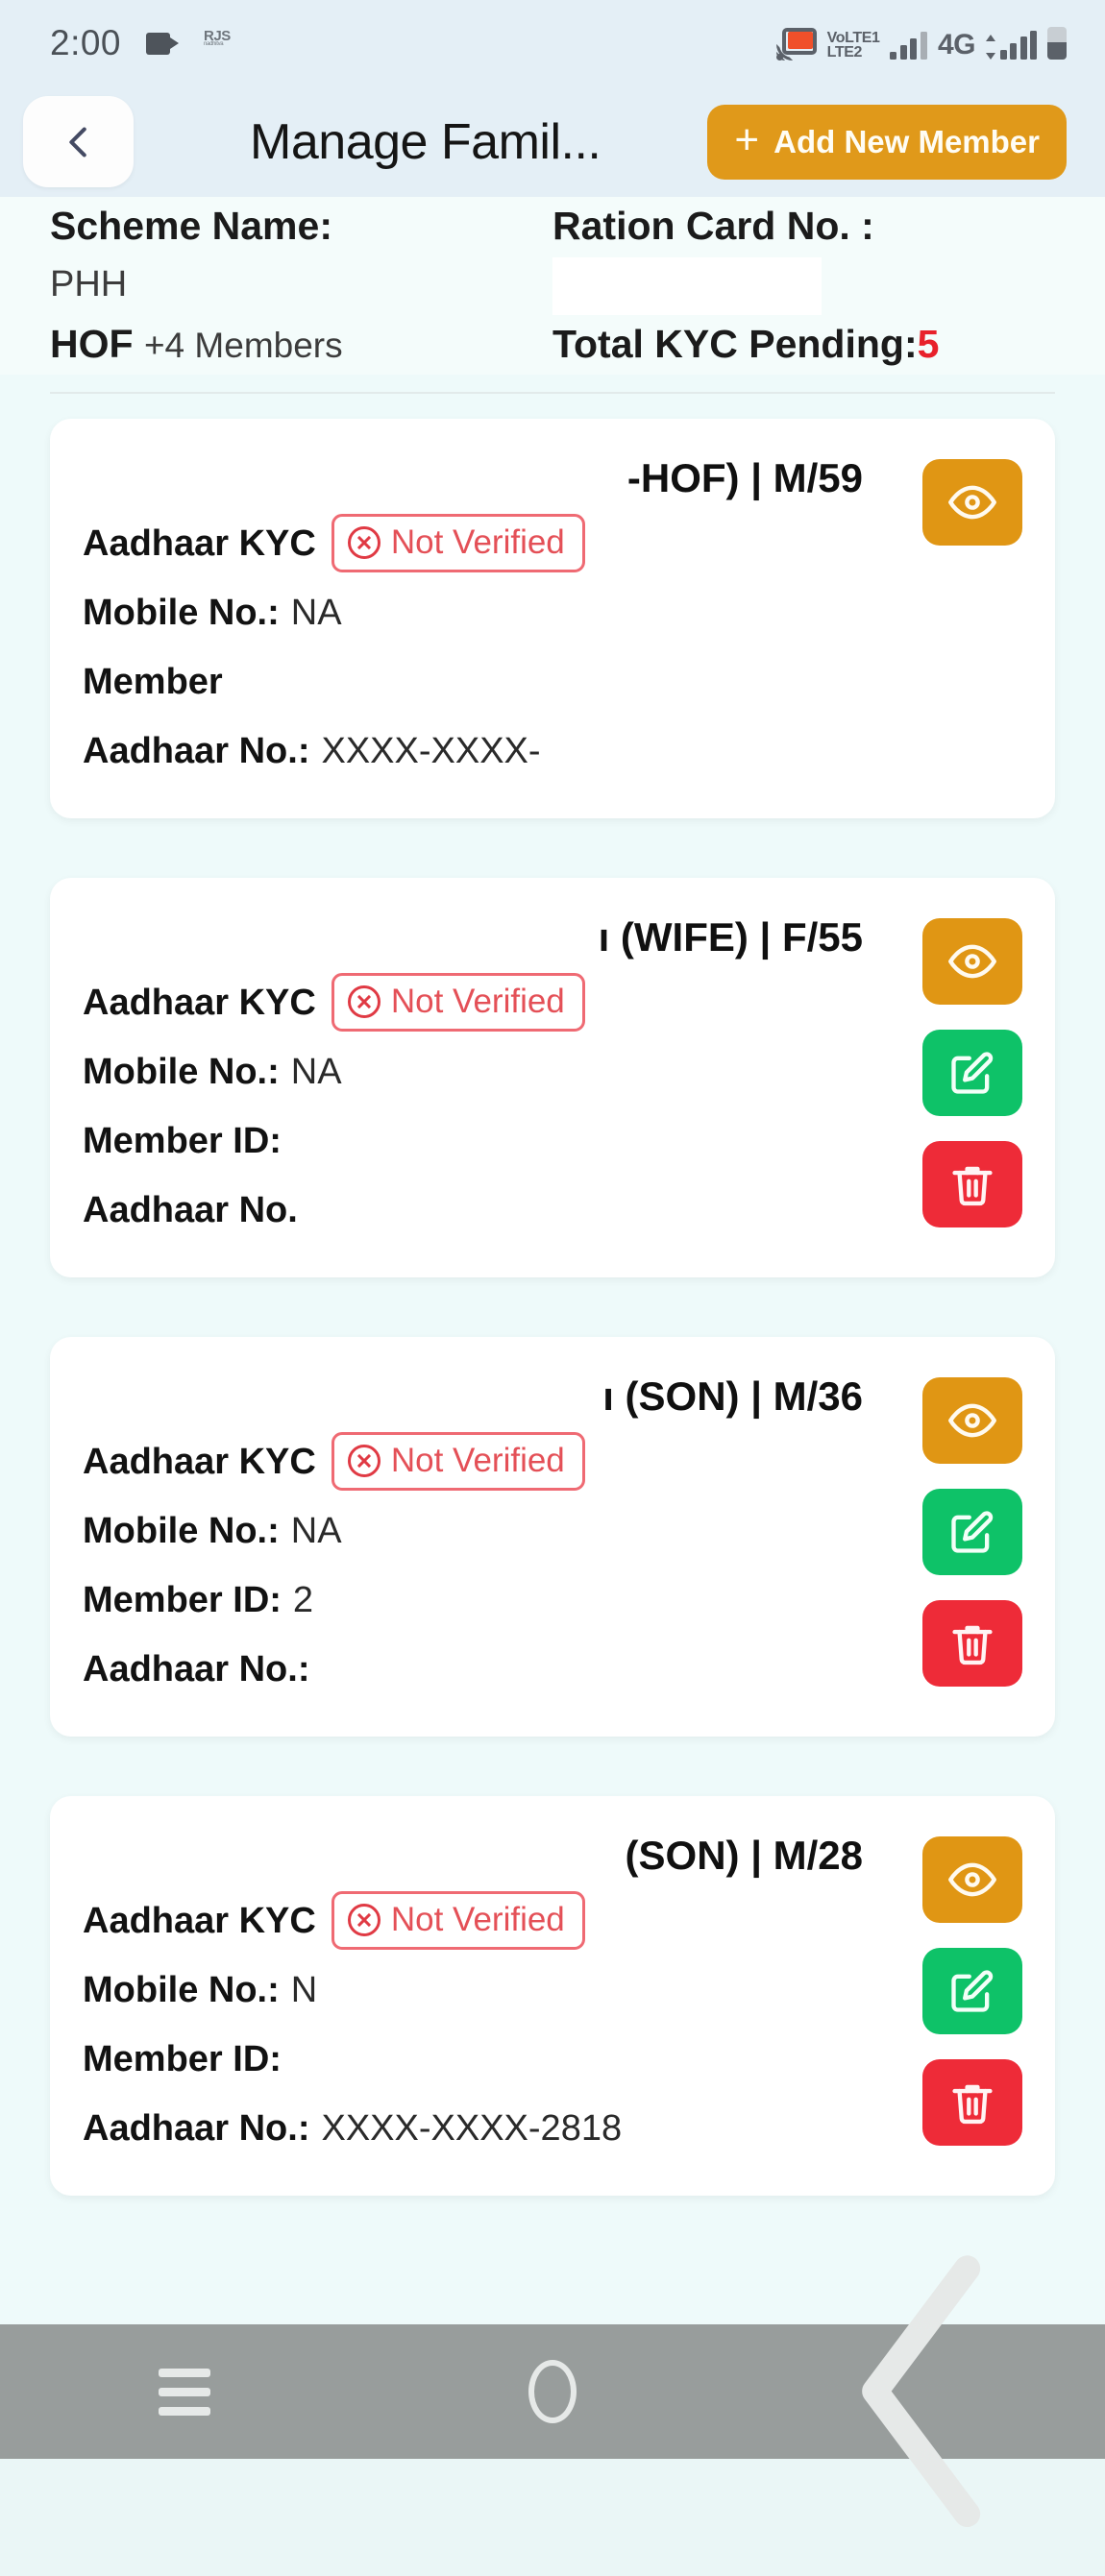  What do you see at coordinates (552, 43) in the screenshot?
I see `status-bar: 2:00 RJS nadhitva VoLTE1 LTE2 4G` at bounding box center [552, 43].